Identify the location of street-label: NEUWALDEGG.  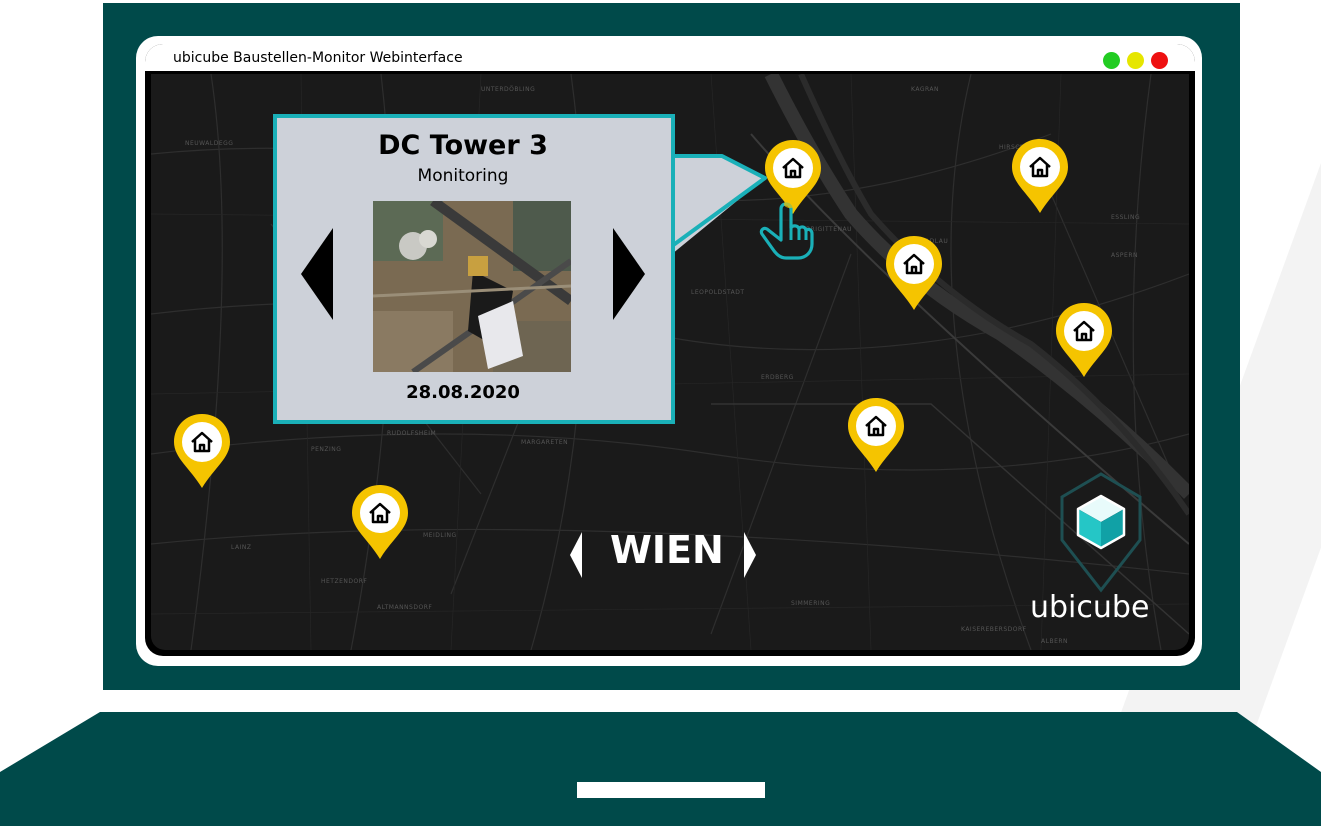
(209, 143).